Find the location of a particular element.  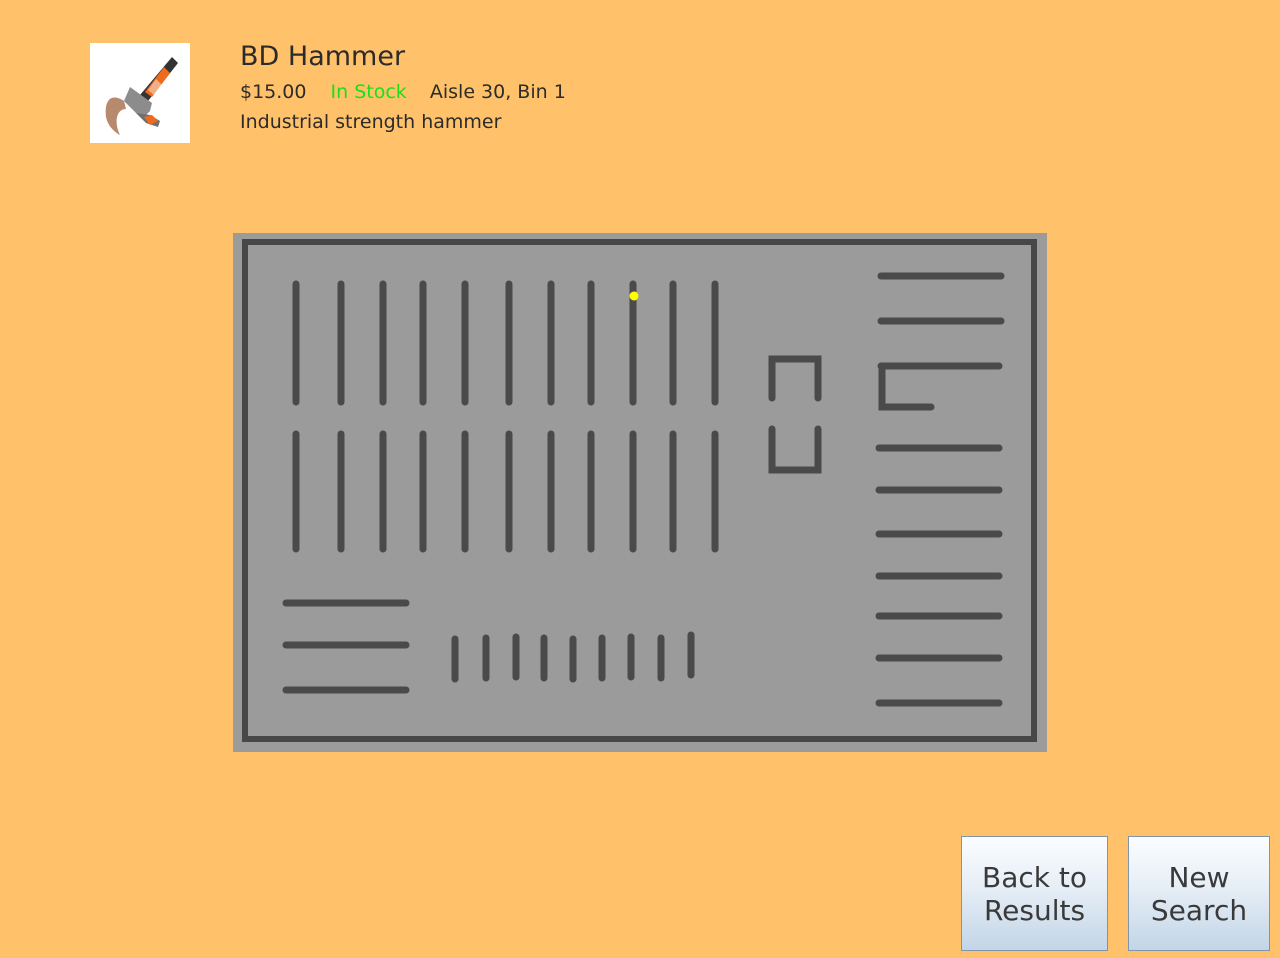

product-image is located at coordinates (140, 93).